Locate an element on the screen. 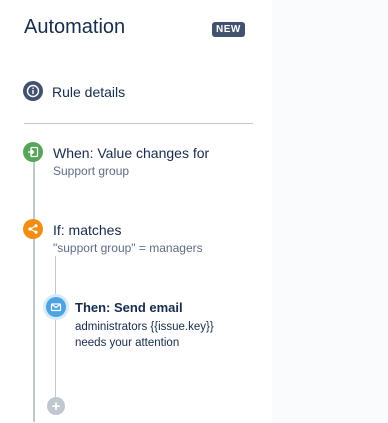 The width and height of the screenshot is (388, 423). info-icon is located at coordinates (33, 91).